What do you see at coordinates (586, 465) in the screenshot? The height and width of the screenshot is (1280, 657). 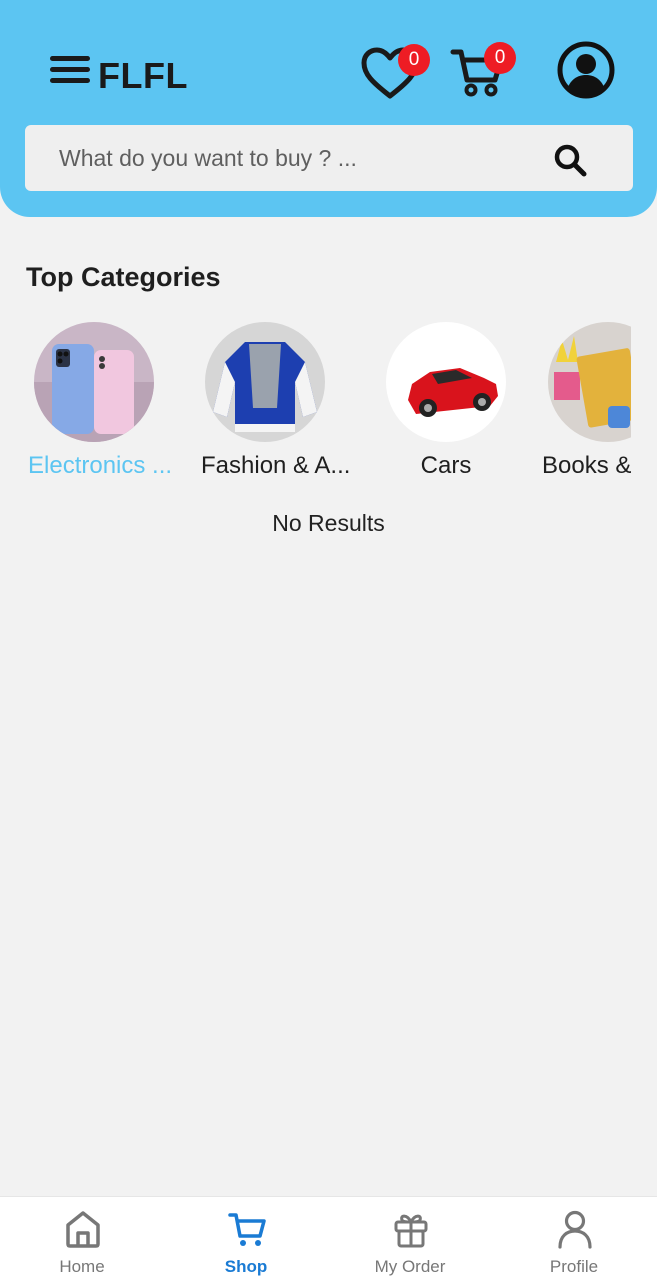 I see `category-label: Books &` at bounding box center [586, 465].